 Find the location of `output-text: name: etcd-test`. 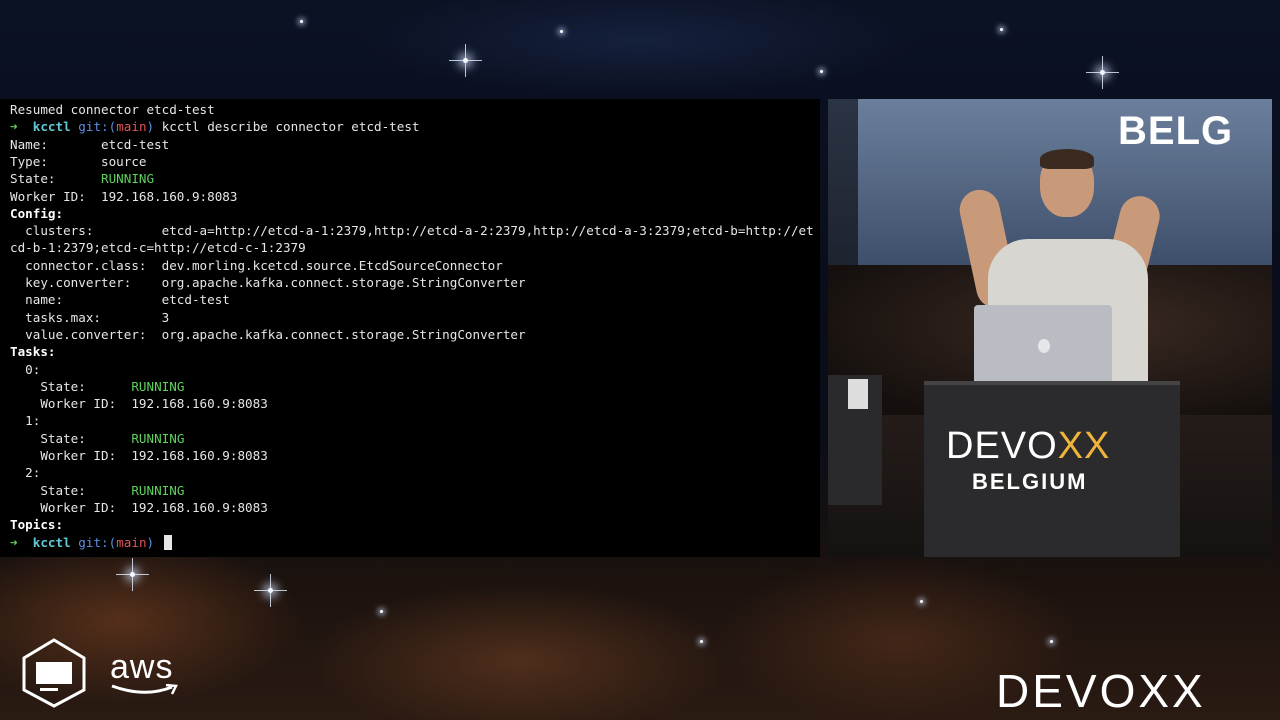

output-text: name: etcd-test is located at coordinates (120, 300).